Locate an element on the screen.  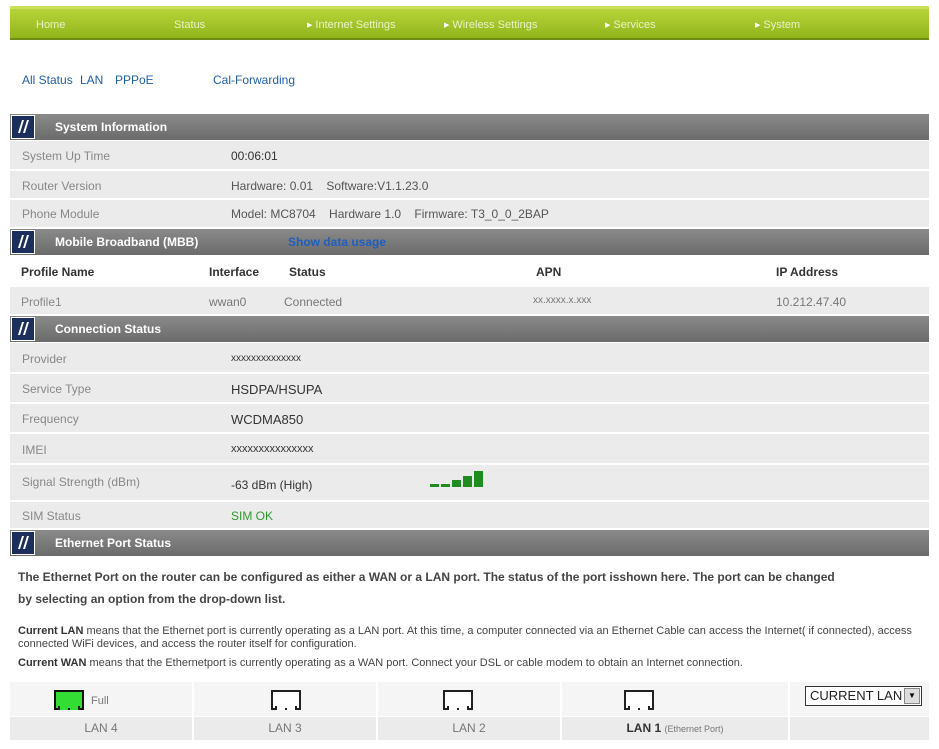
show-data-usage-link: Show data usage is located at coordinates (337, 242).